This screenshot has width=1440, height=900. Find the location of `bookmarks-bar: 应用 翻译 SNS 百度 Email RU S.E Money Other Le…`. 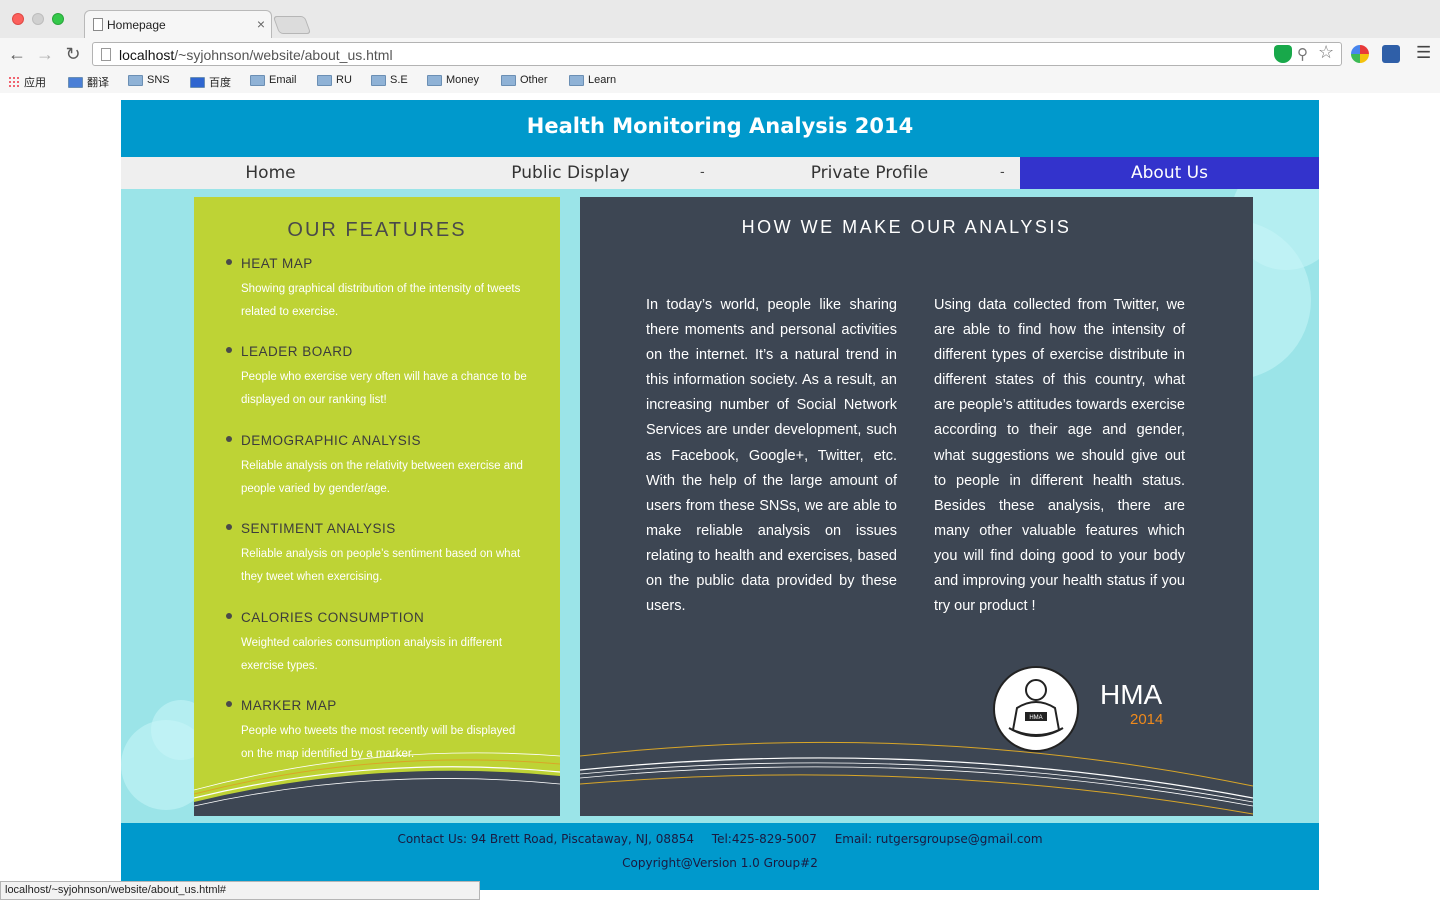

bookmarks-bar: 应用 翻译 SNS 百度 Email RU S.E Money Other Le… is located at coordinates (720, 81).